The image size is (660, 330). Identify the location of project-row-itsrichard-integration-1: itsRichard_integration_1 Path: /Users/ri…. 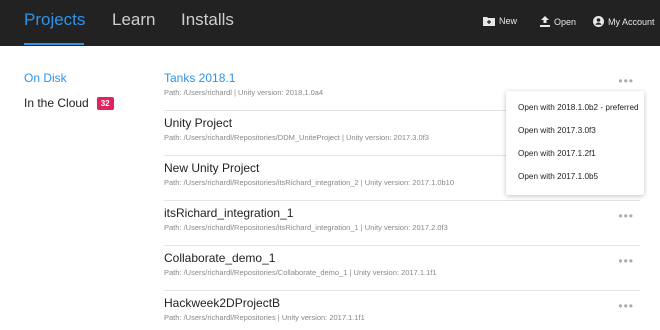
(402, 223).